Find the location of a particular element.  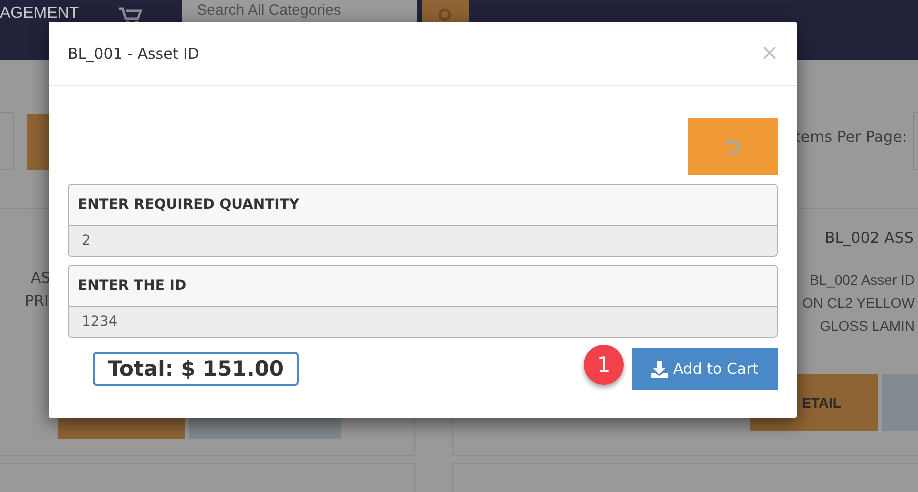

download-icon is located at coordinates (659, 369).